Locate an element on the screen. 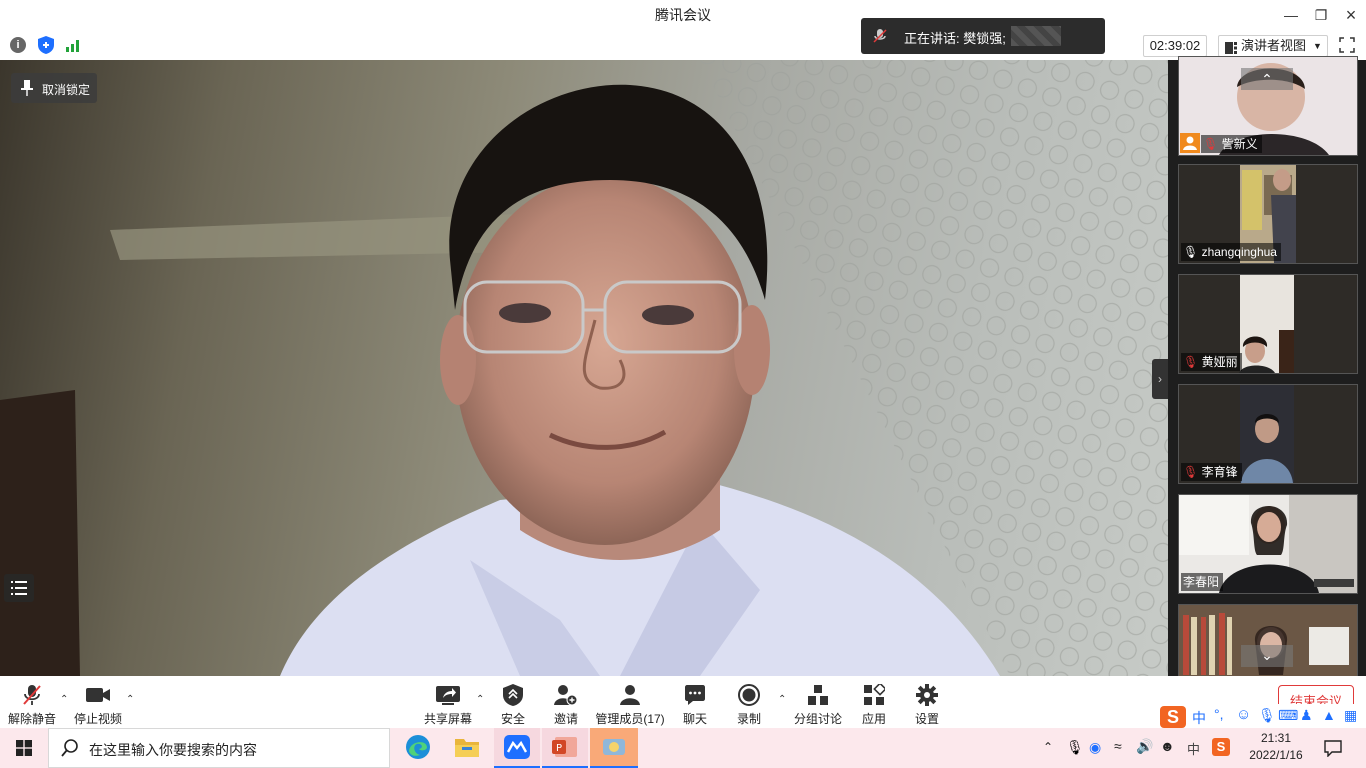 This screenshot has width=1366, height=768. participant-tile: 🎙 zhangqinghua is located at coordinates (1268, 214).